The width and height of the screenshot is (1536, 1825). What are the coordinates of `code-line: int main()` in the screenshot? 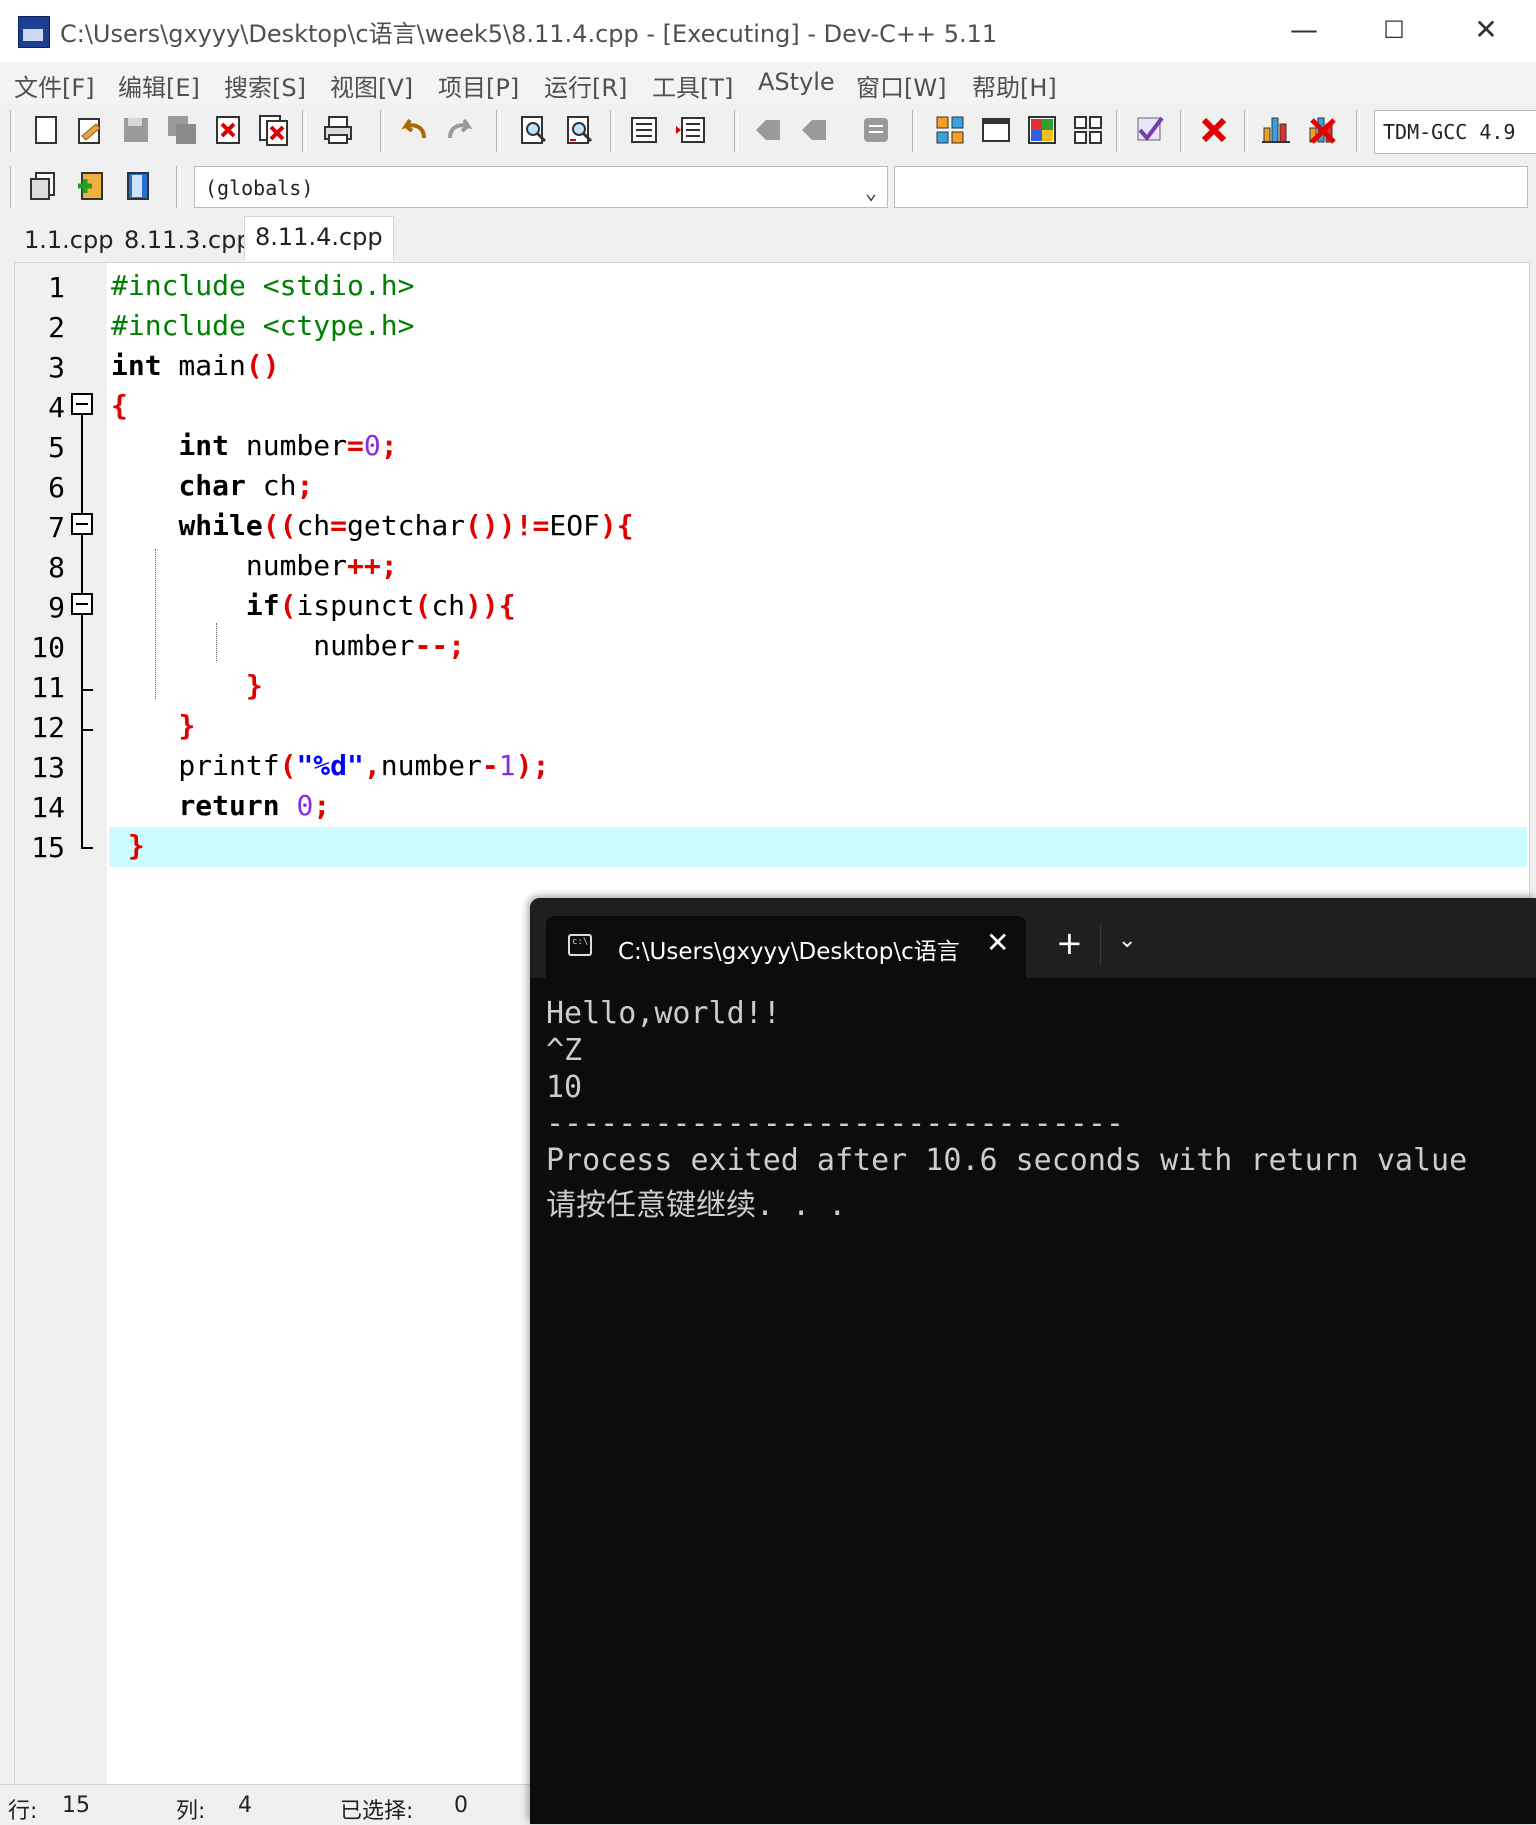 It's located at (195, 365).